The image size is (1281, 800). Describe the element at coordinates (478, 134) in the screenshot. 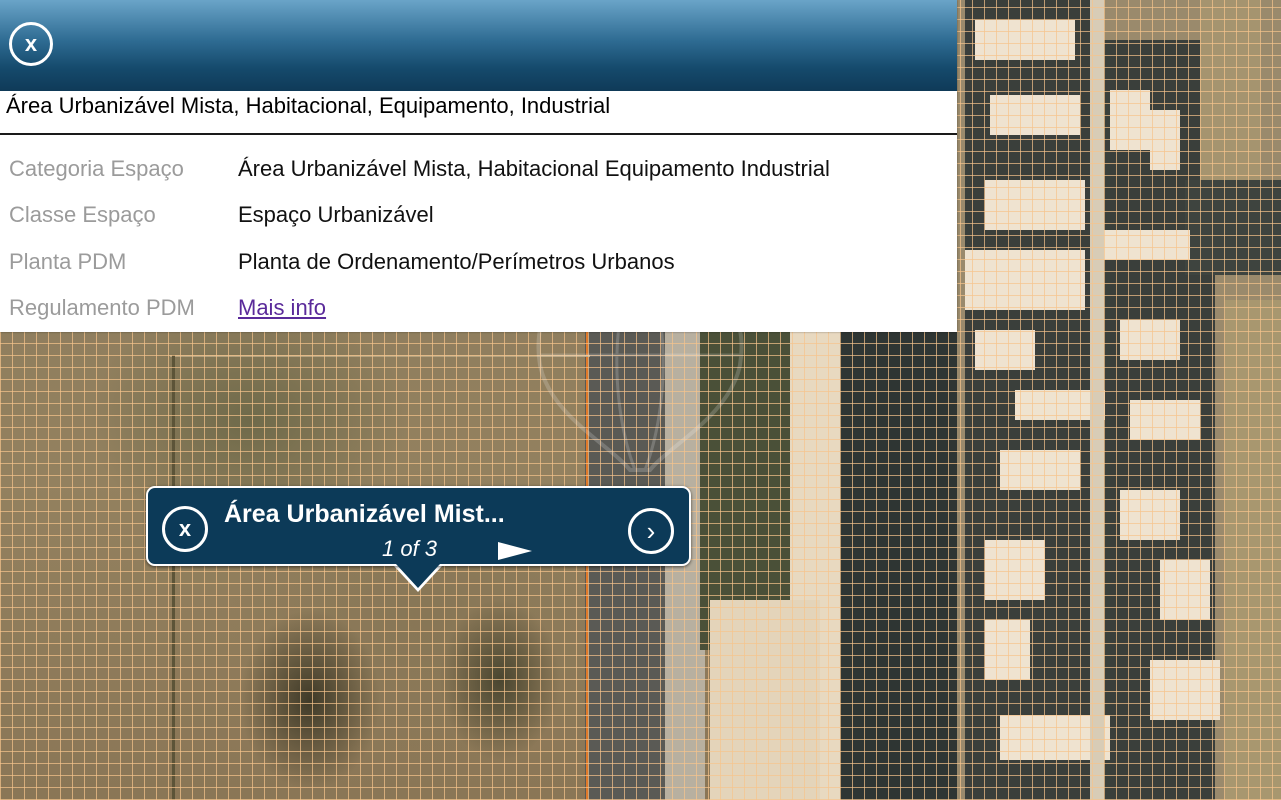

I see `panel-divider` at that location.